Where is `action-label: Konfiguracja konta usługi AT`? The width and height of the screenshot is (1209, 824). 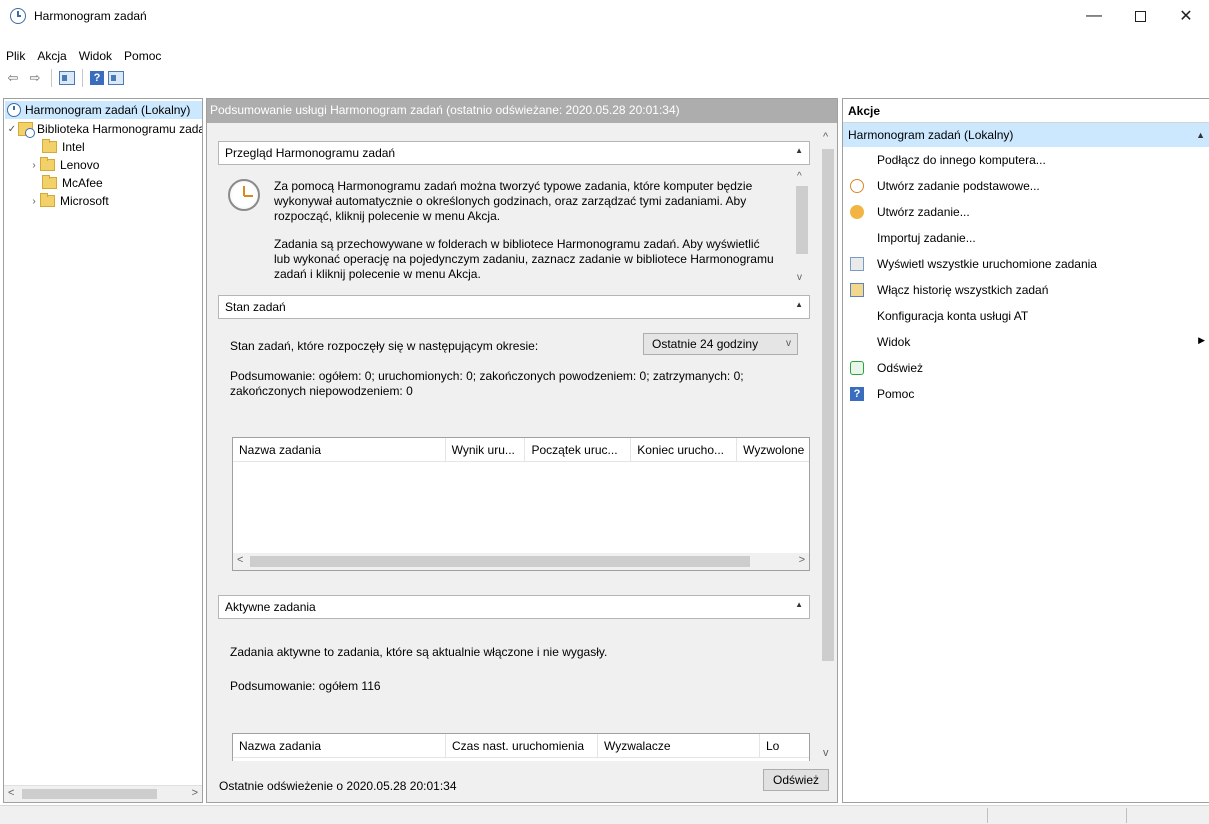
action-label: Konfiguracja konta usługi AT is located at coordinates (953, 316).